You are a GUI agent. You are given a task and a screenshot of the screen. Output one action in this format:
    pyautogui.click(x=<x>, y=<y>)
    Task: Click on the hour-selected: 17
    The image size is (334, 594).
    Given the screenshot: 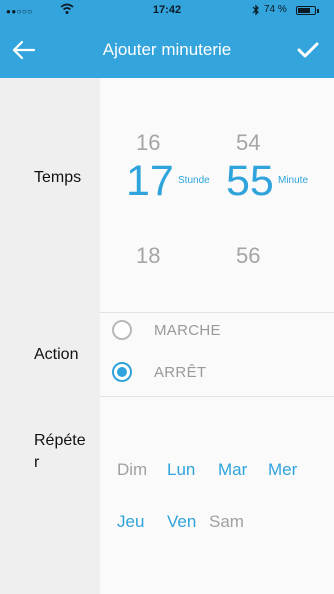 What is the action you would take?
    pyautogui.click(x=150, y=181)
    